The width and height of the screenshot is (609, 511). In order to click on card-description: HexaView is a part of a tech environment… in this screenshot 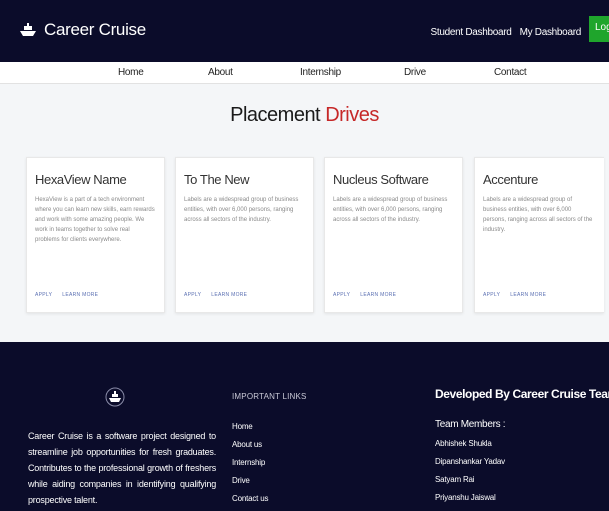, I will do `click(95, 220)`.